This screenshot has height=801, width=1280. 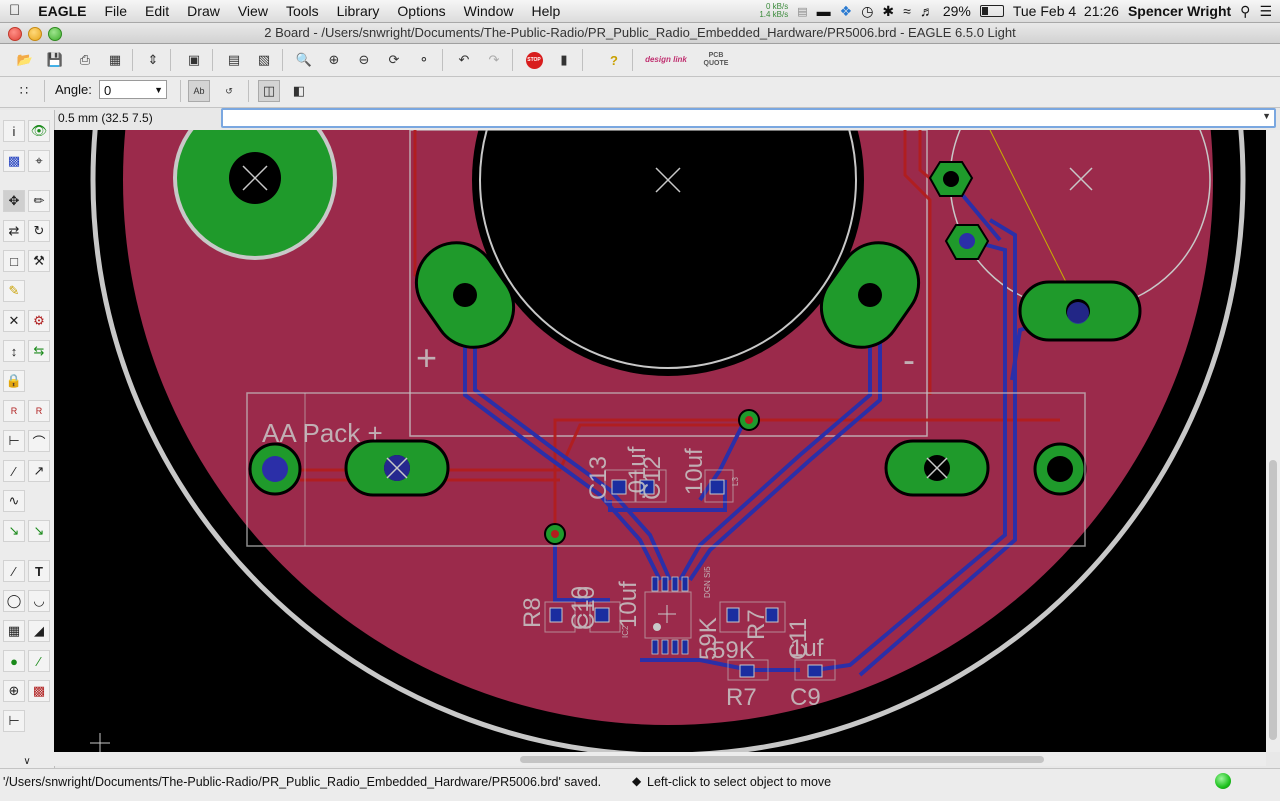 I want to click on wifi-icon: ≈, so click(x=907, y=11).